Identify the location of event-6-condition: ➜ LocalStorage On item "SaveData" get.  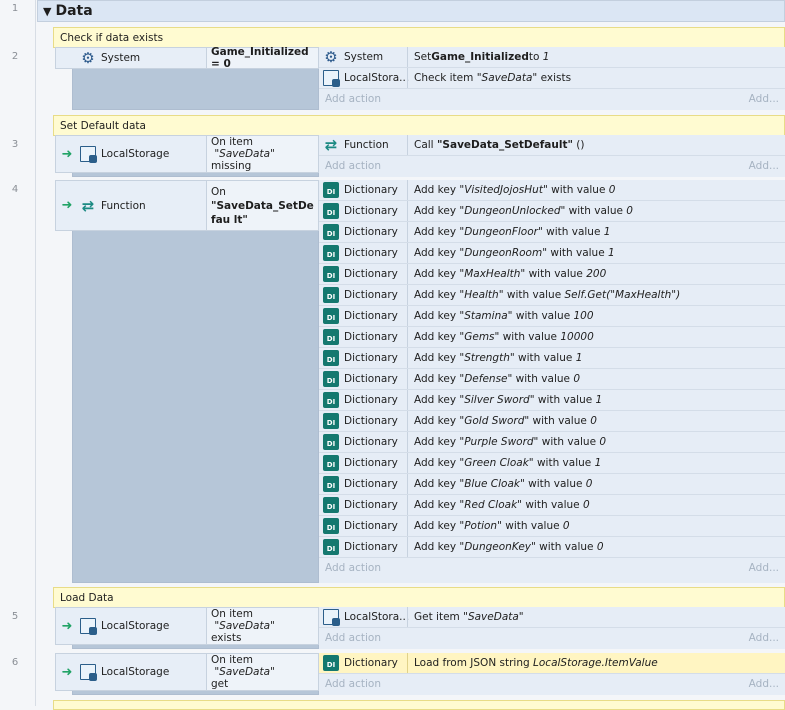
(187, 672).